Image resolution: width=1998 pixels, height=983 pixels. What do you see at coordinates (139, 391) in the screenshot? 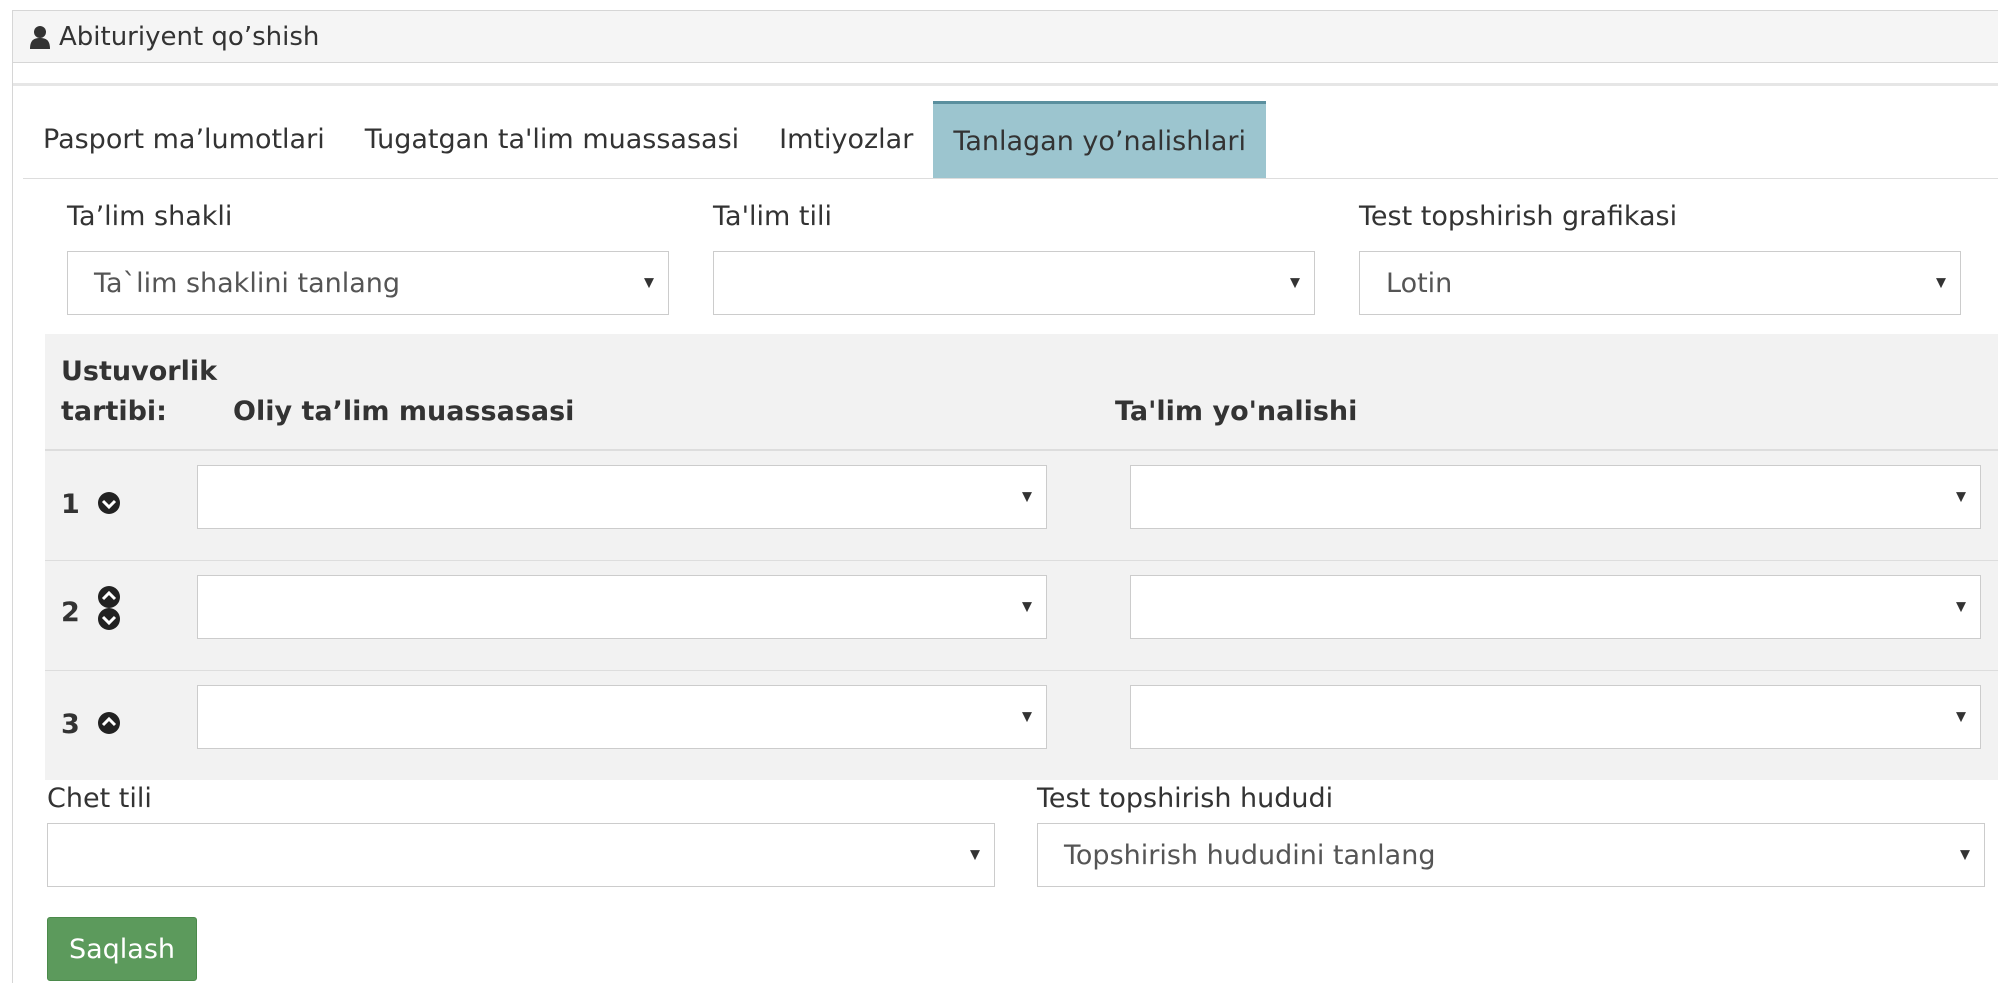
I see `priority-header: Ustuvorlik tartibi:` at bounding box center [139, 391].